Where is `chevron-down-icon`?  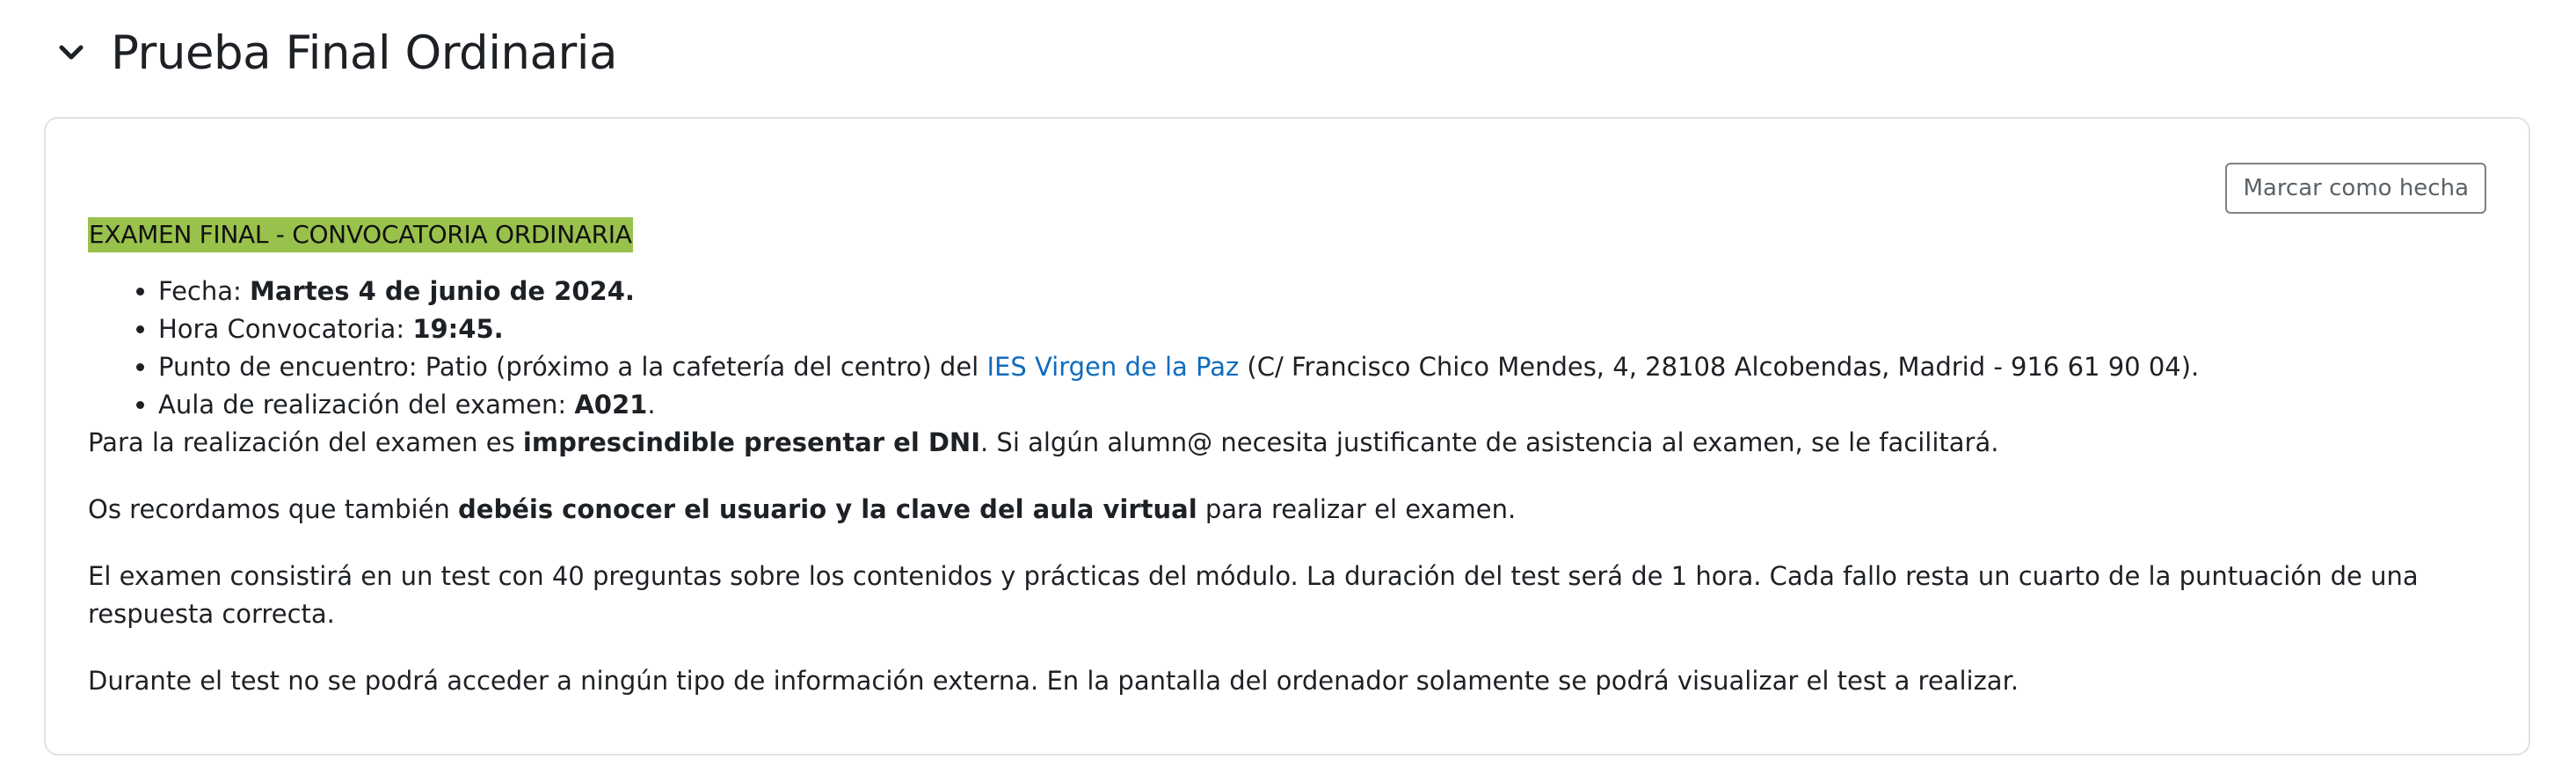
chevron-down-icon is located at coordinates (71, 52).